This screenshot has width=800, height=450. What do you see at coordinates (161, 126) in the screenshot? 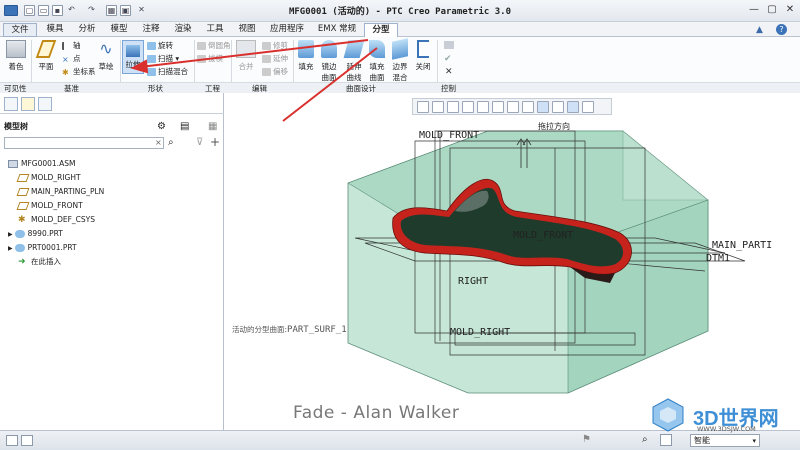
I see `tree-settings-icon: ⚙` at bounding box center [161, 126].